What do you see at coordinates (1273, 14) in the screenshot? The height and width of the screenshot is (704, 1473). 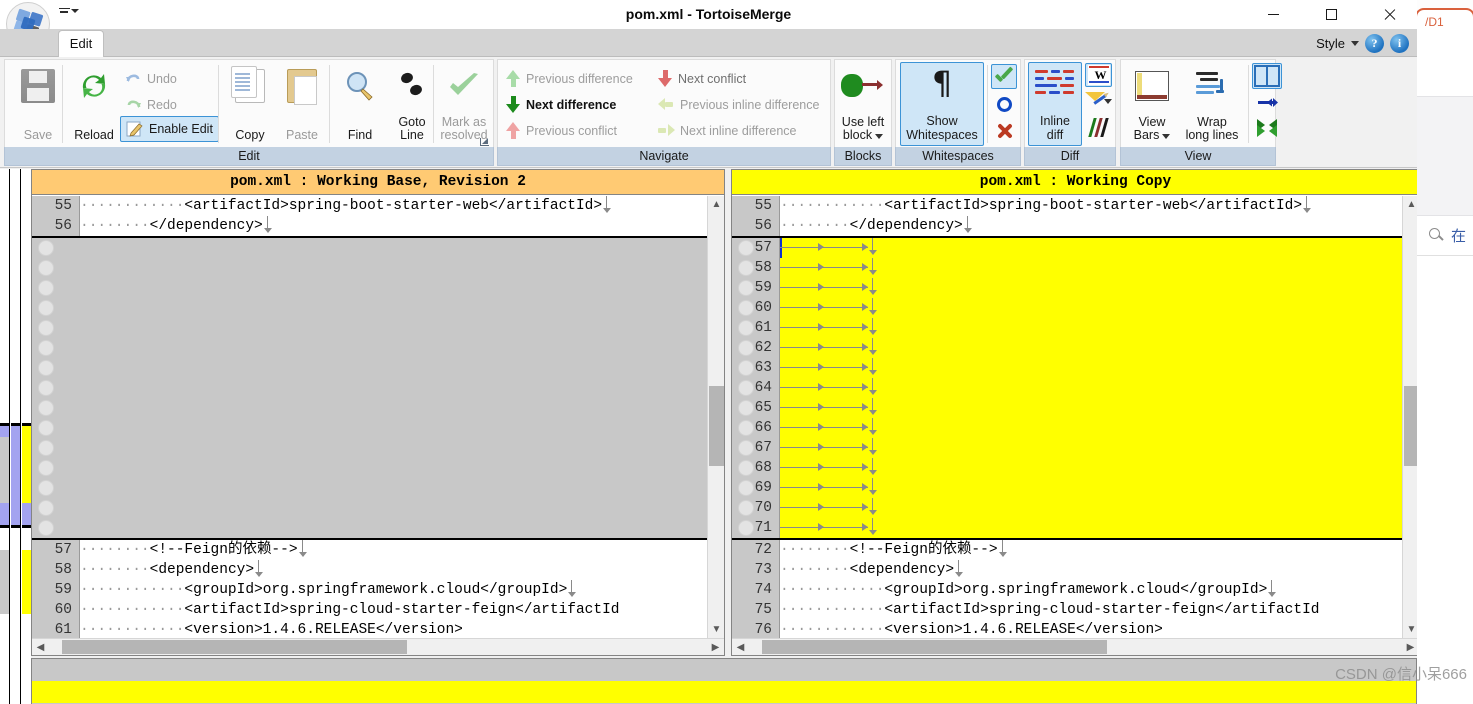 I see `minimize-button` at bounding box center [1273, 14].